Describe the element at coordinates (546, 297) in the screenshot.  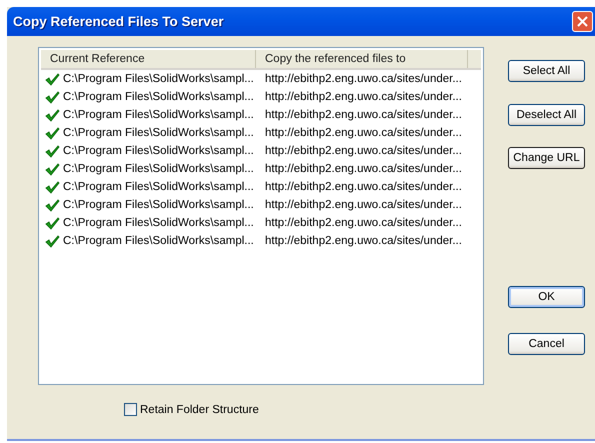
I see `ok-button: OK` at that location.